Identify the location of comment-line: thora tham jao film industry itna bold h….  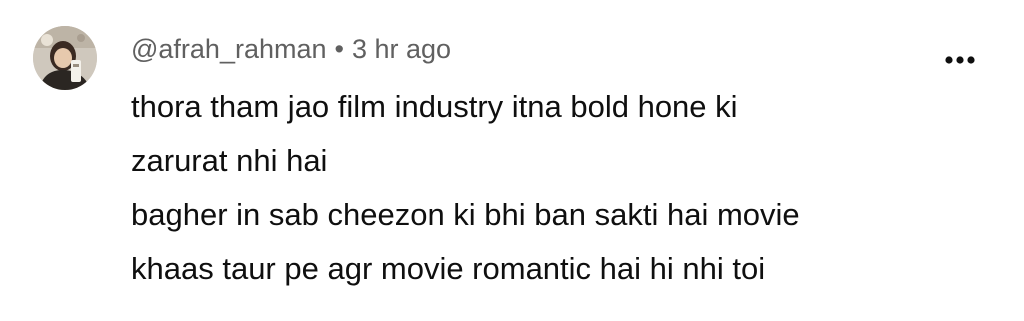
(434, 106).